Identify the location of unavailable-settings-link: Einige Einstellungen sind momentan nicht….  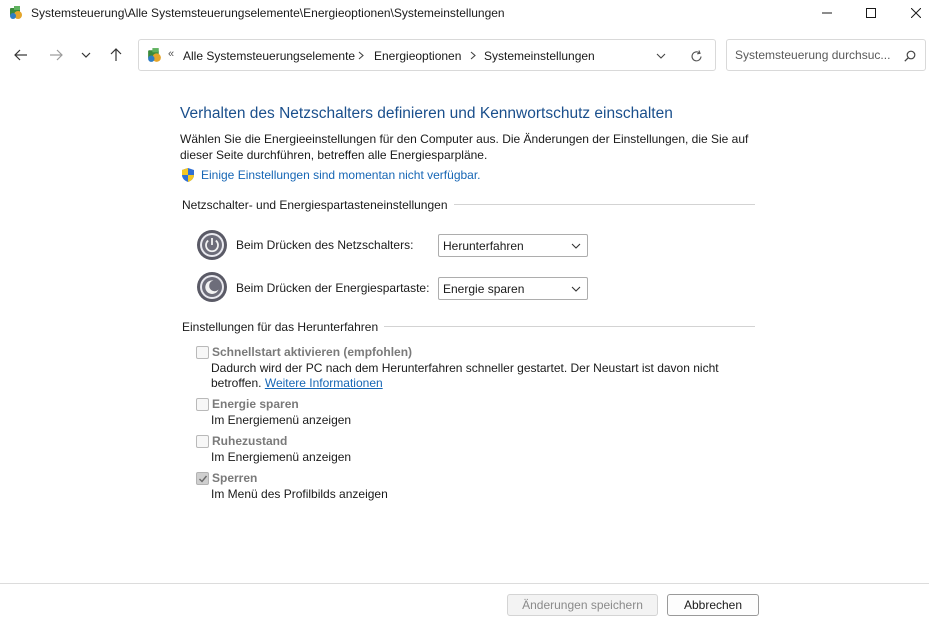
(341, 175).